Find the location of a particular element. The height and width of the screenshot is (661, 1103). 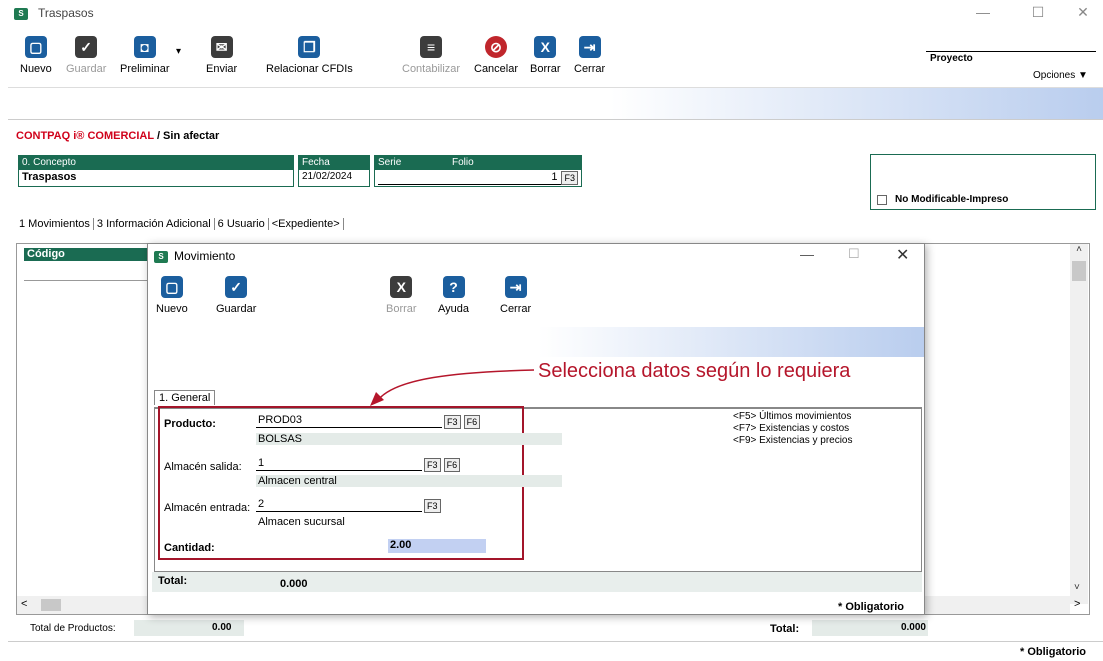

serie-label: Serie is located at coordinates (390, 162).